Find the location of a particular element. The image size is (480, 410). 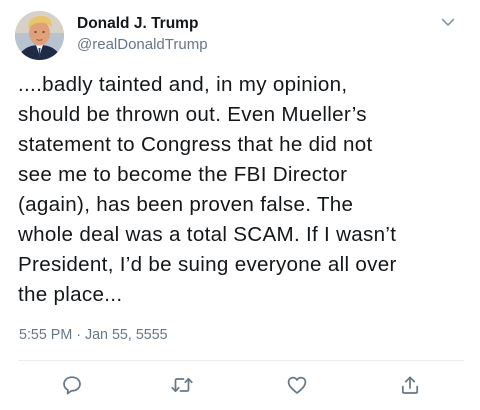

avatar-image is located at coordinates (39, 35).